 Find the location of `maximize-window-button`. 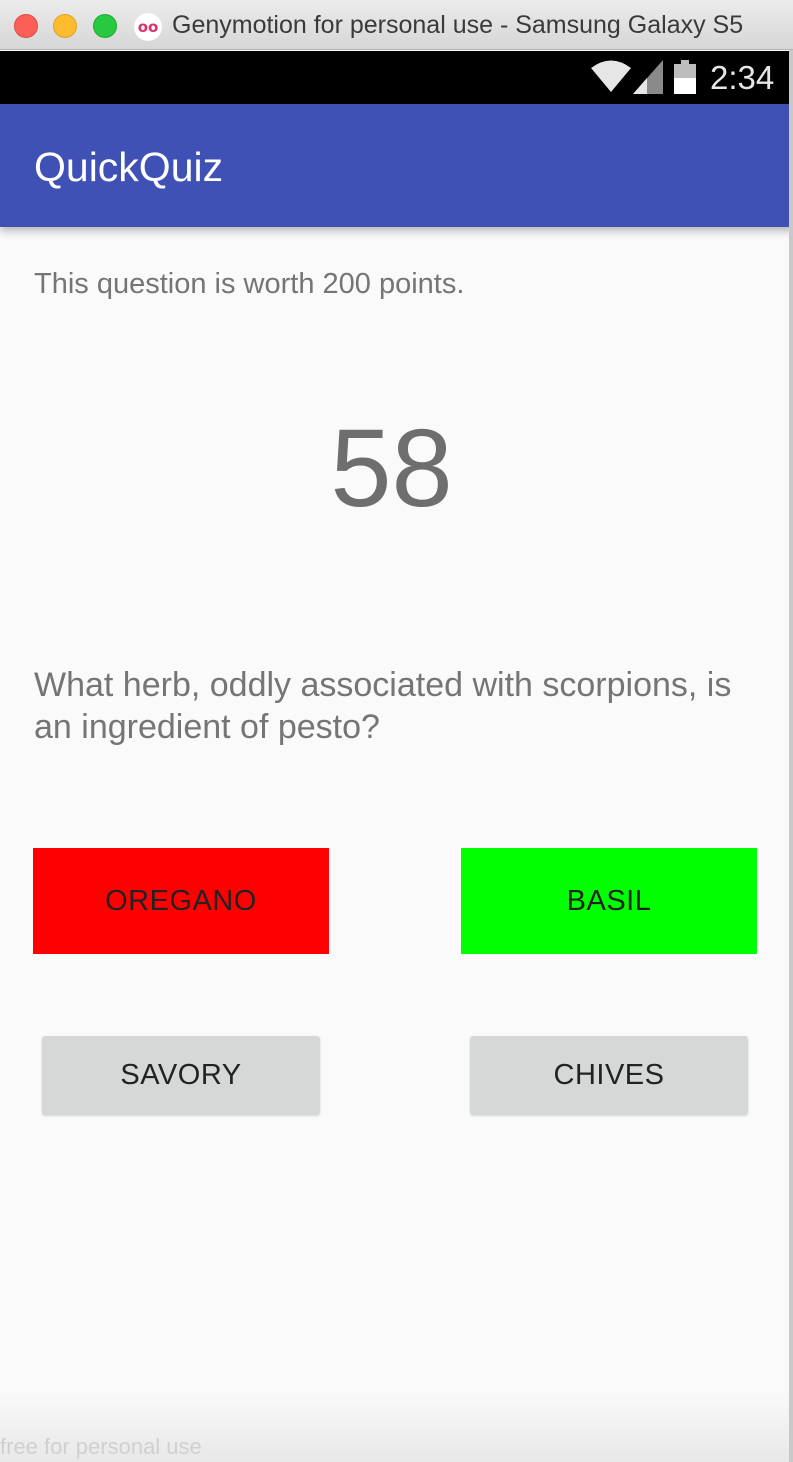

maximize-window-button is located at coordinates (105, 26).